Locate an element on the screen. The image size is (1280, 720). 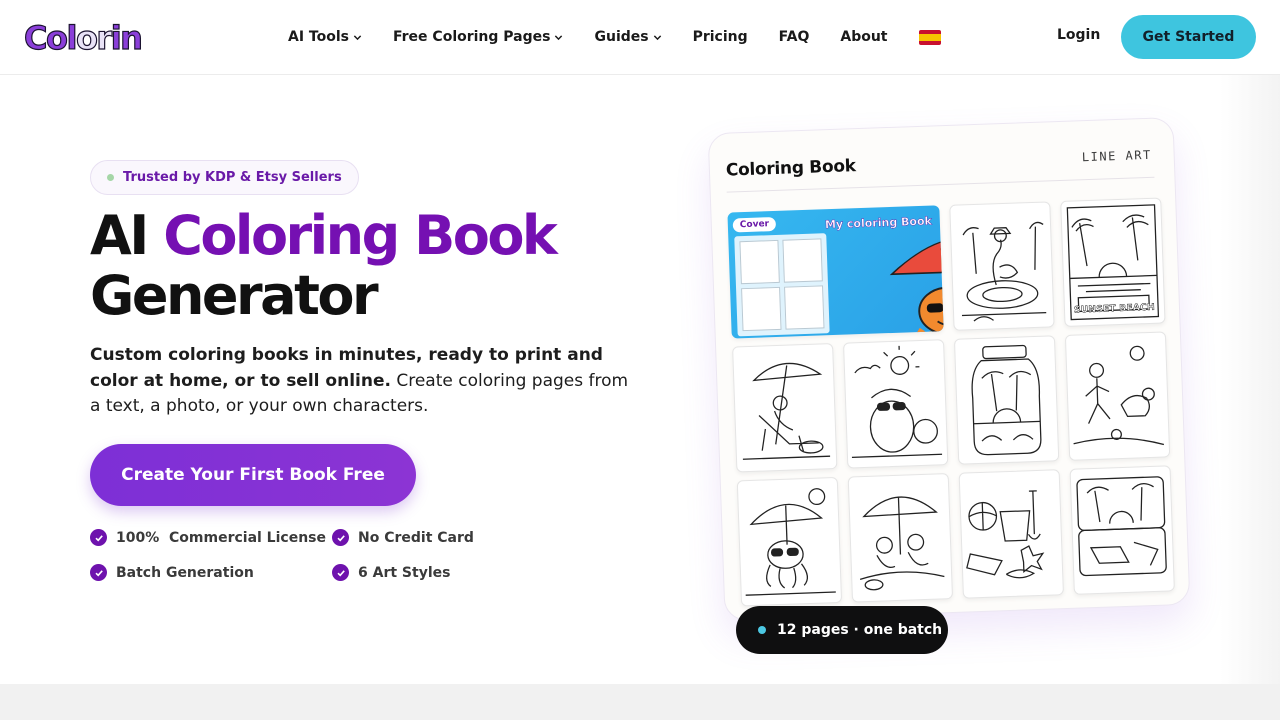
cover-label: Cover is located at coordinates (754, 224).